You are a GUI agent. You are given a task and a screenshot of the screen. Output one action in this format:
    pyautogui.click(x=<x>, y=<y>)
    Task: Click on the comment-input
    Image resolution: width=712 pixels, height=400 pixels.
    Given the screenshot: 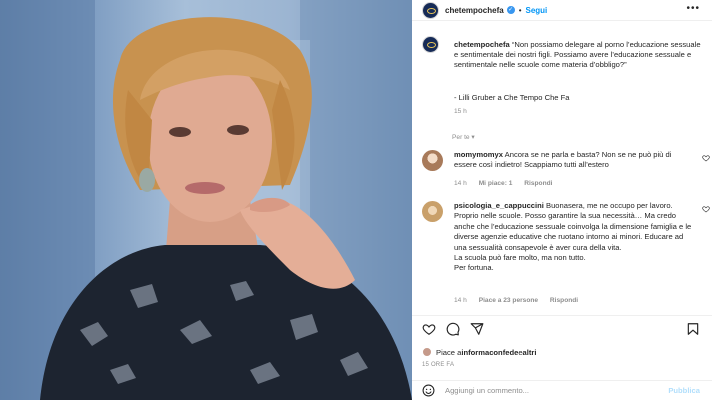 What is the action you would take?
    pyautogui.click(x=545, y=390)
    